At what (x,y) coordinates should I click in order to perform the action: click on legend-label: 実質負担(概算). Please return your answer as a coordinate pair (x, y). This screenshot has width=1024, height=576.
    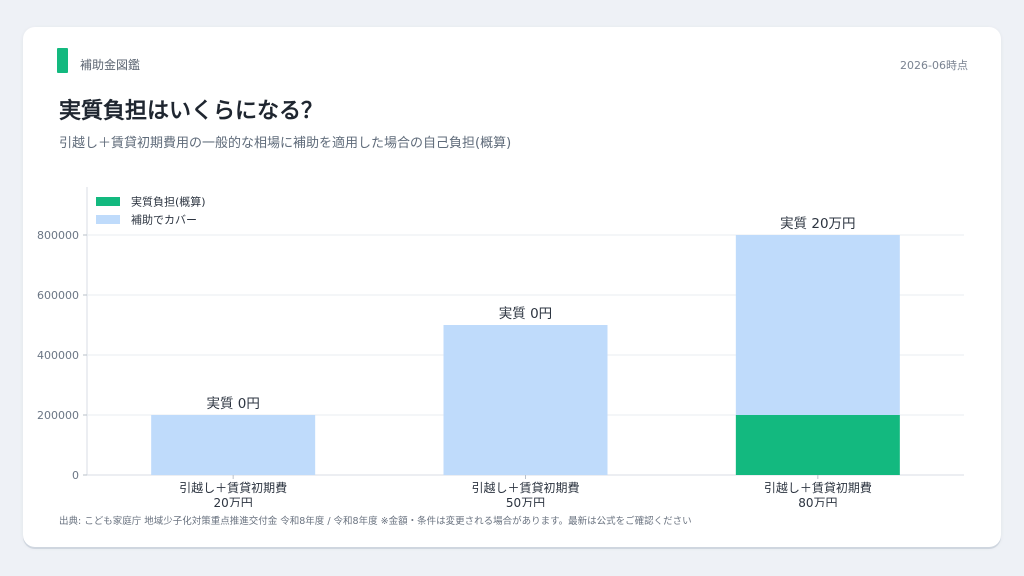
    Looking at the image, I should click on (168, 202).